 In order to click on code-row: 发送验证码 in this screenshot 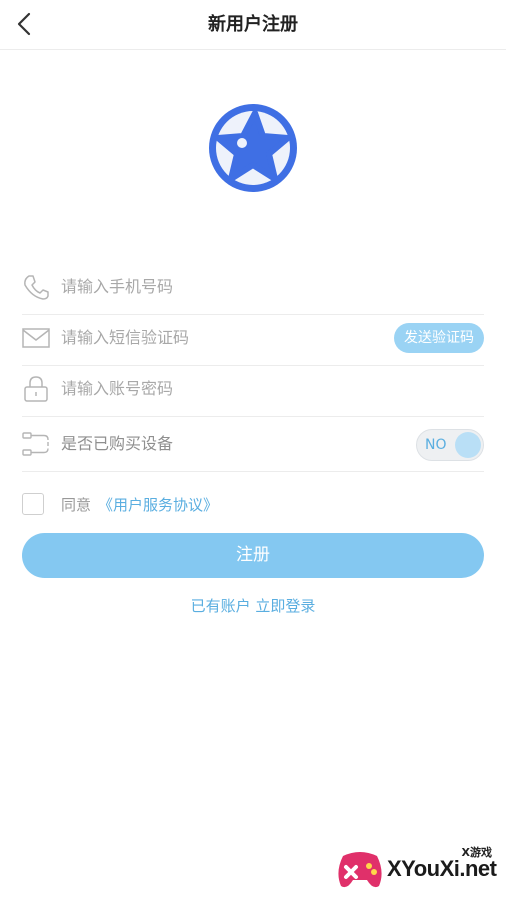, I will do `click(253, 338)`.